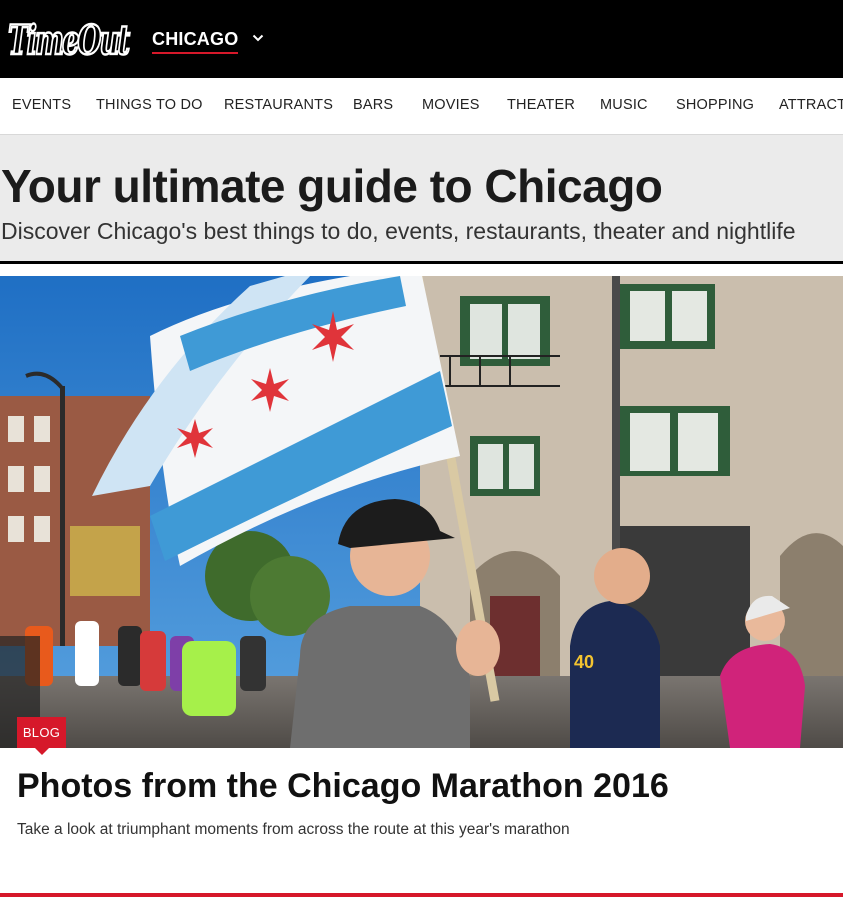 This screenshot has height=900, width=843. Describe the element at coordinates (811, 105) in the screenshot. I see `nav-item-attractions: ATTRACTI` at that location.